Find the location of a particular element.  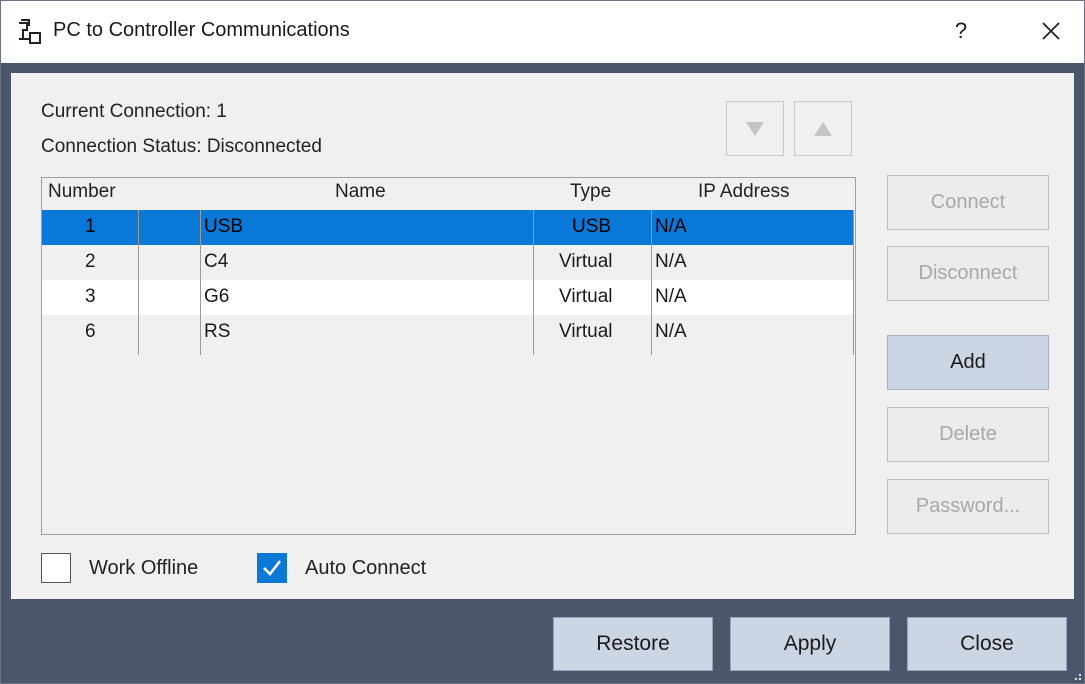

move-down-button is located at coordinates (755, 128).